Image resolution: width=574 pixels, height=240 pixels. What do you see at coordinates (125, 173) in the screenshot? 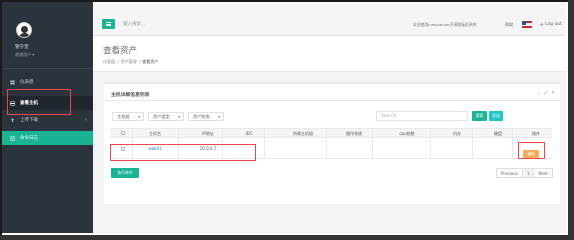
I see `run-command-button: 执行命令` at bounding box center [125, 173].